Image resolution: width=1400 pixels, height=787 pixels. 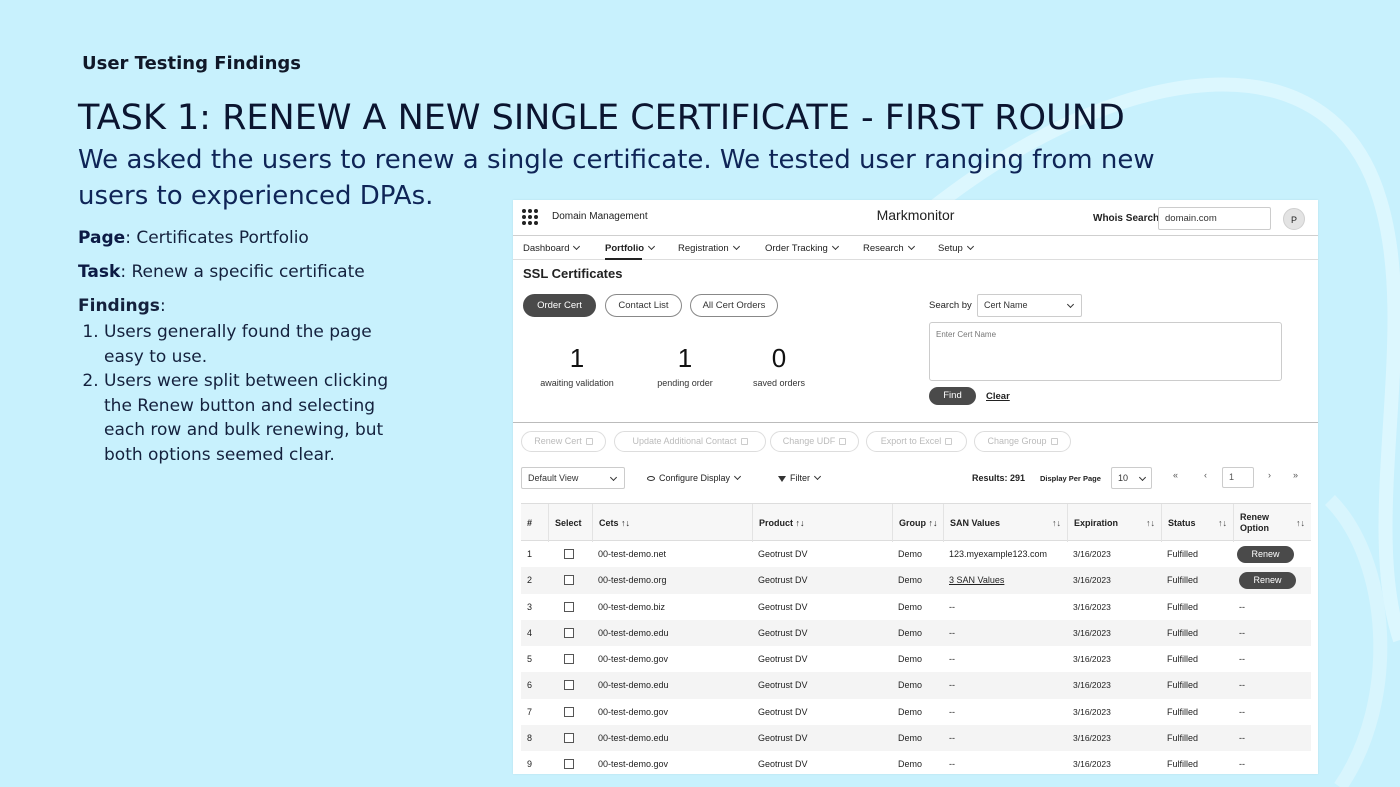 What do you see at coordinates (1295, 475) in the screenshot?
I see `last-page-button: »` at bounding box center [1295, 475].